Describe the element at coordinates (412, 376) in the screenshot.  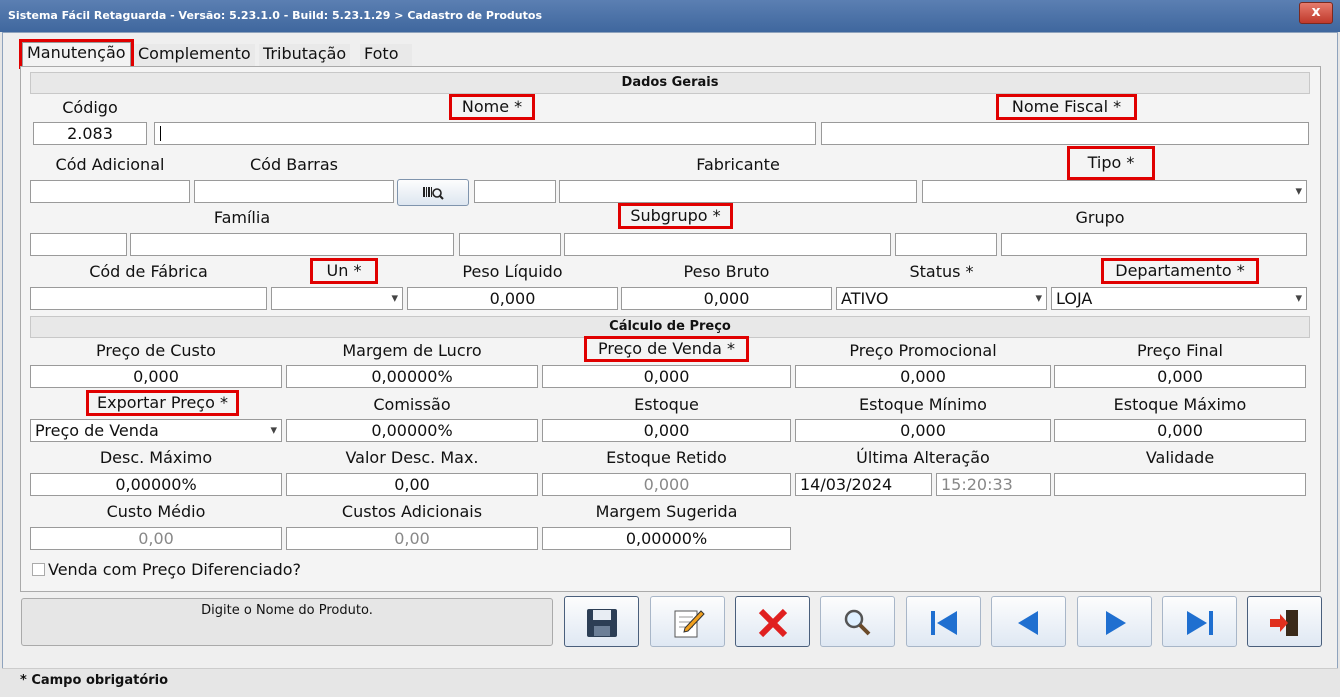
I see `margem-lucro-input: 0,00000%` at that location.